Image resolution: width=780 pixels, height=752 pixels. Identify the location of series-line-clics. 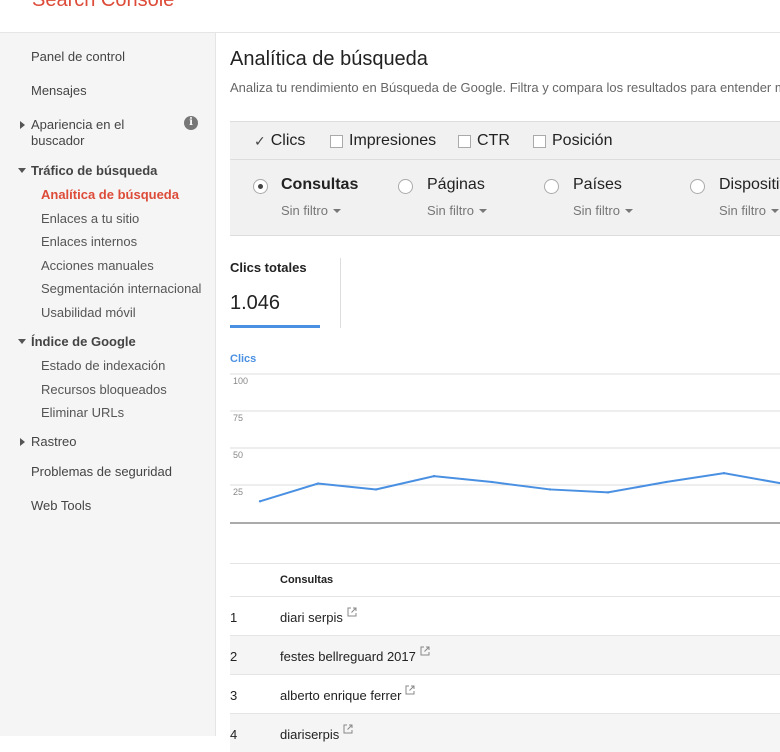
(519, 487).